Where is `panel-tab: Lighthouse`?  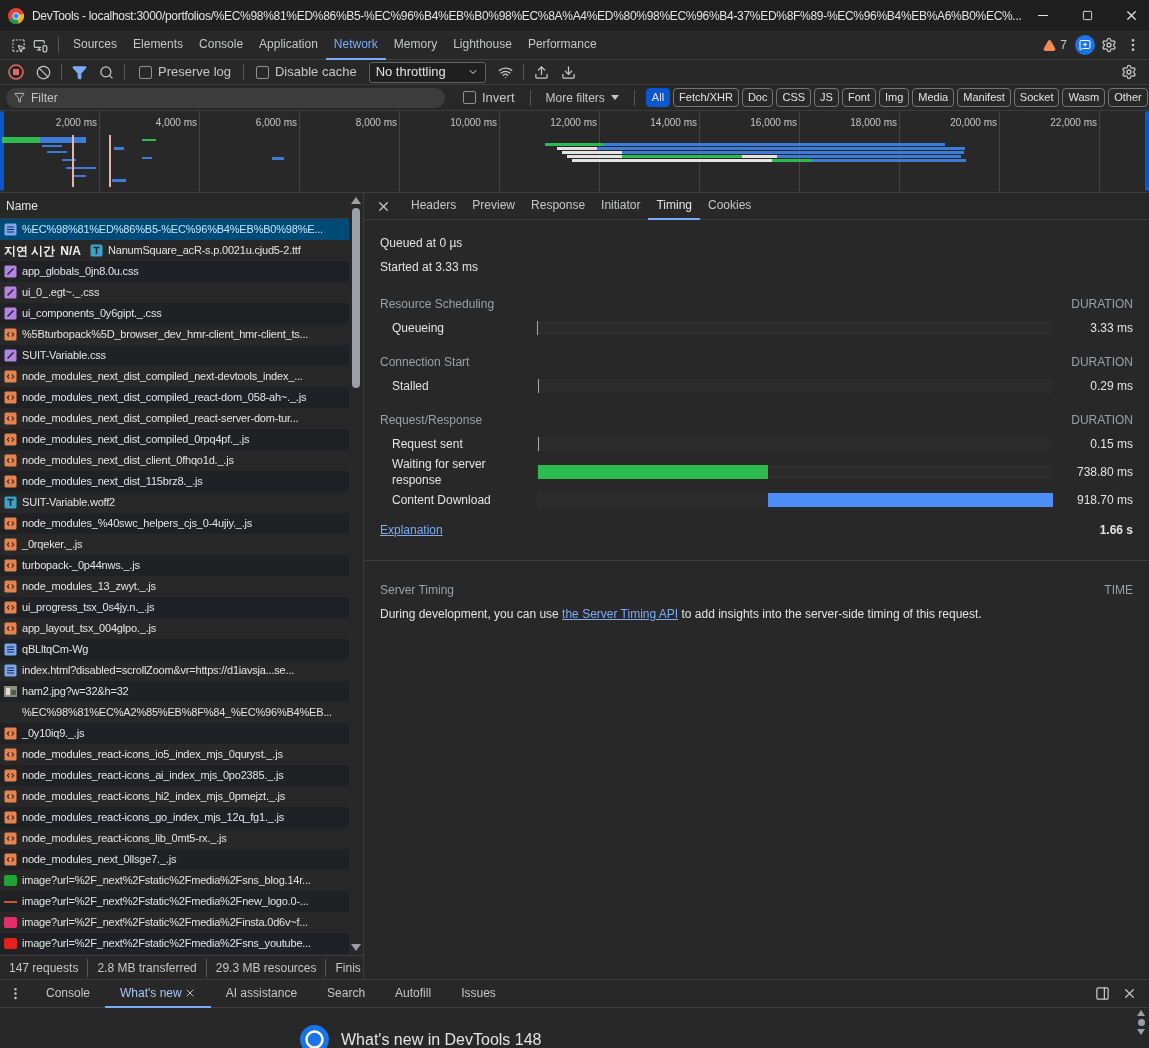
panel-tab: Lighthouse is located at coordinates (482, 45).